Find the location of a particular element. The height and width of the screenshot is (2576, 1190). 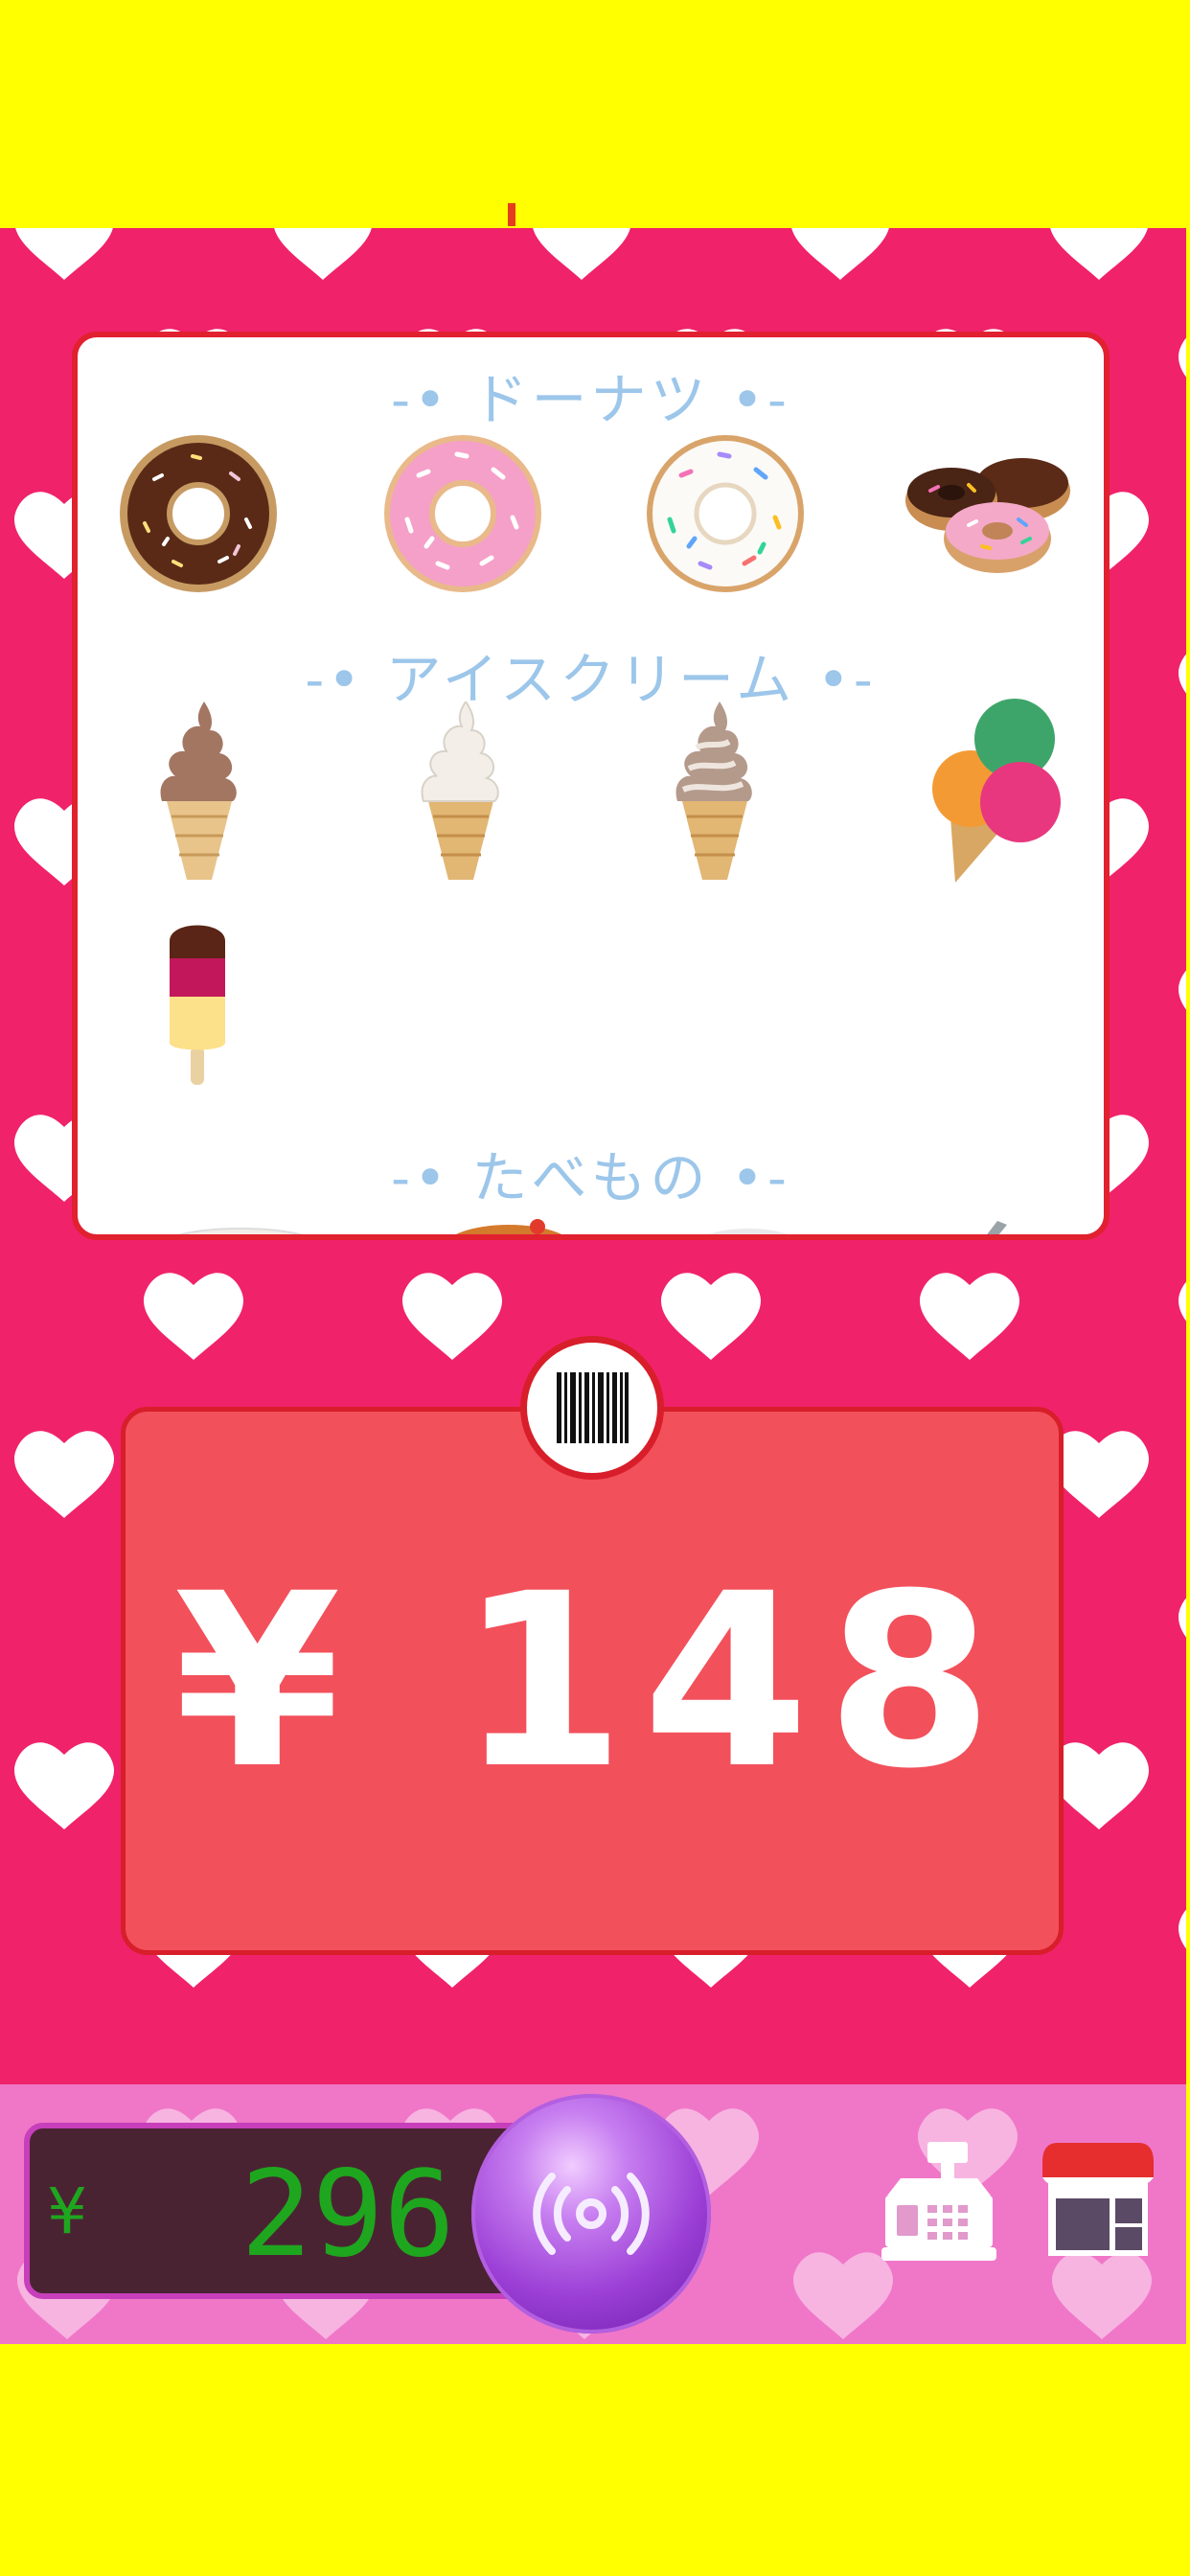

cash-register-icon is located at coordinates (938, 2200).